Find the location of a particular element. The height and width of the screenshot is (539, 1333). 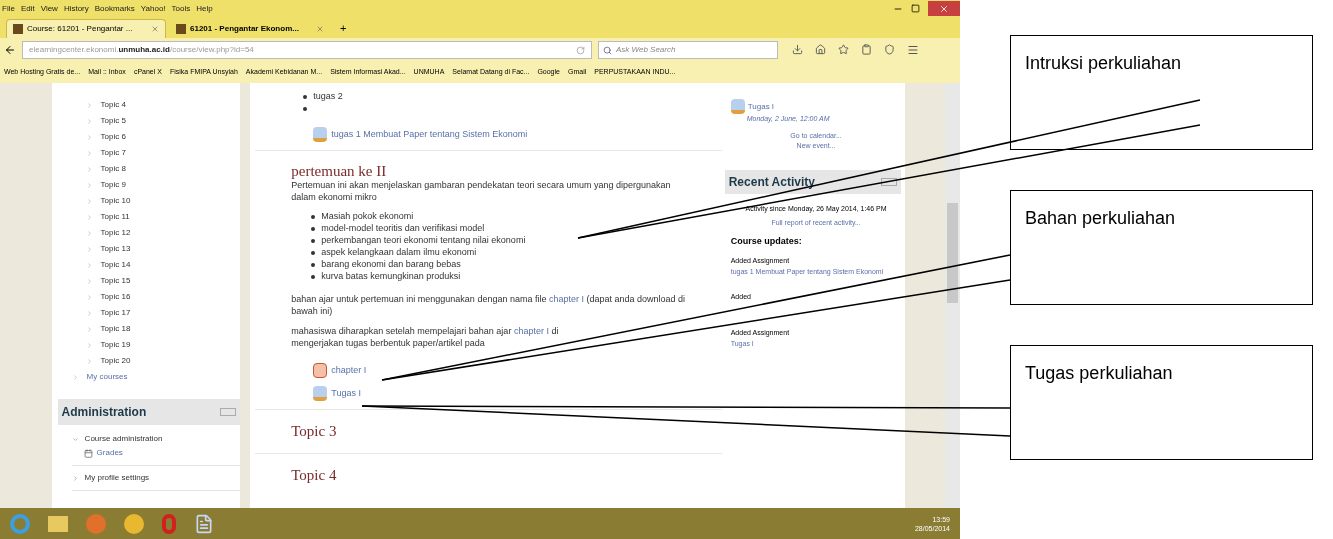

list-item: model-model teoritis dan verifikasi model is located at coordinates (403, 229).